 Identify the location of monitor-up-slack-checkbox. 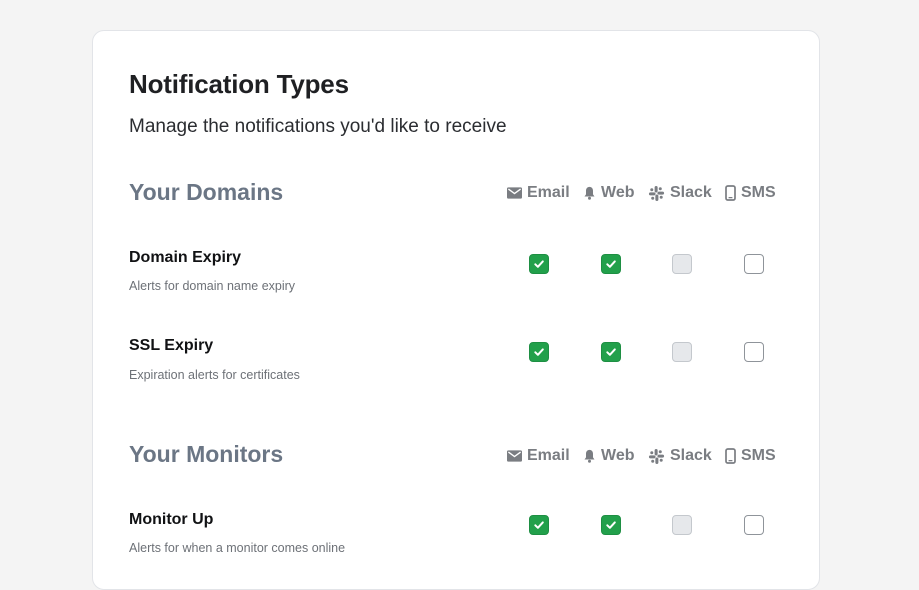
(682, 525).